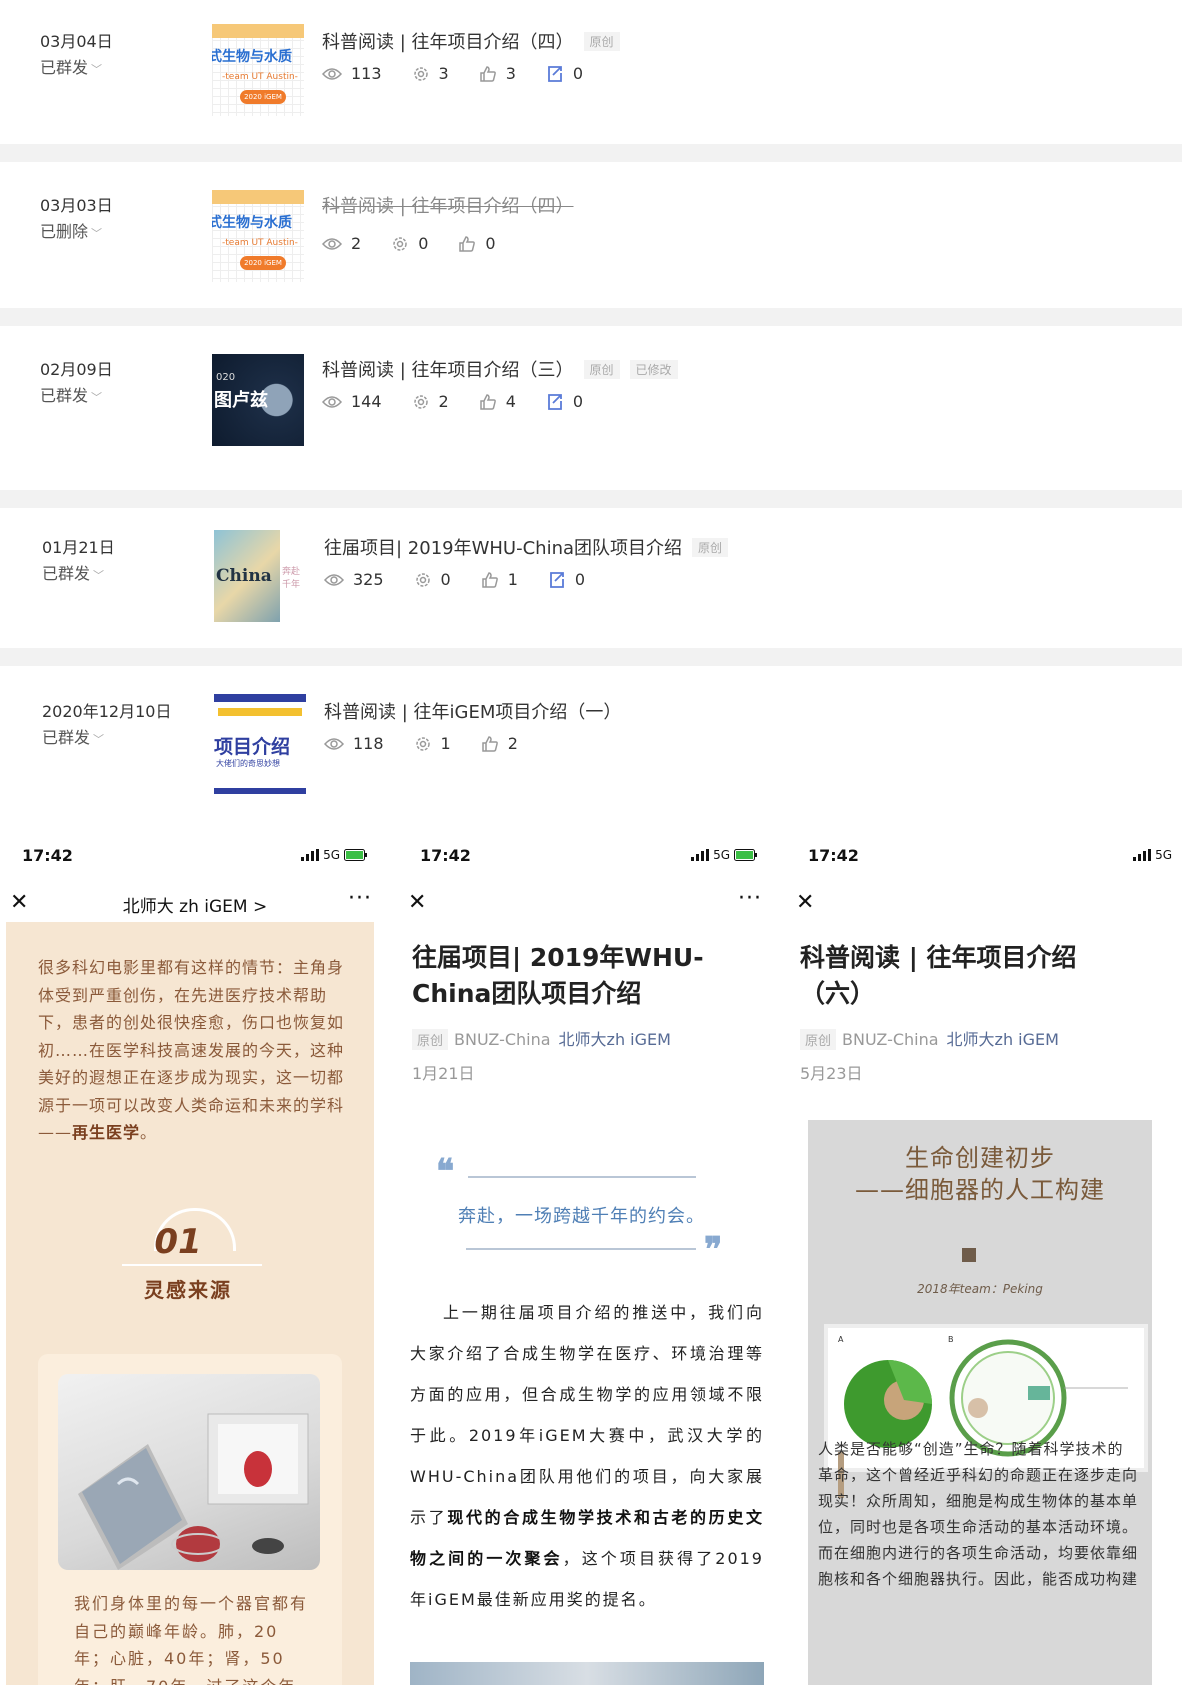  Describe the element at coordinates (443, 1073) in the screenshot. I see `publish-date: 1月21日` at that location.